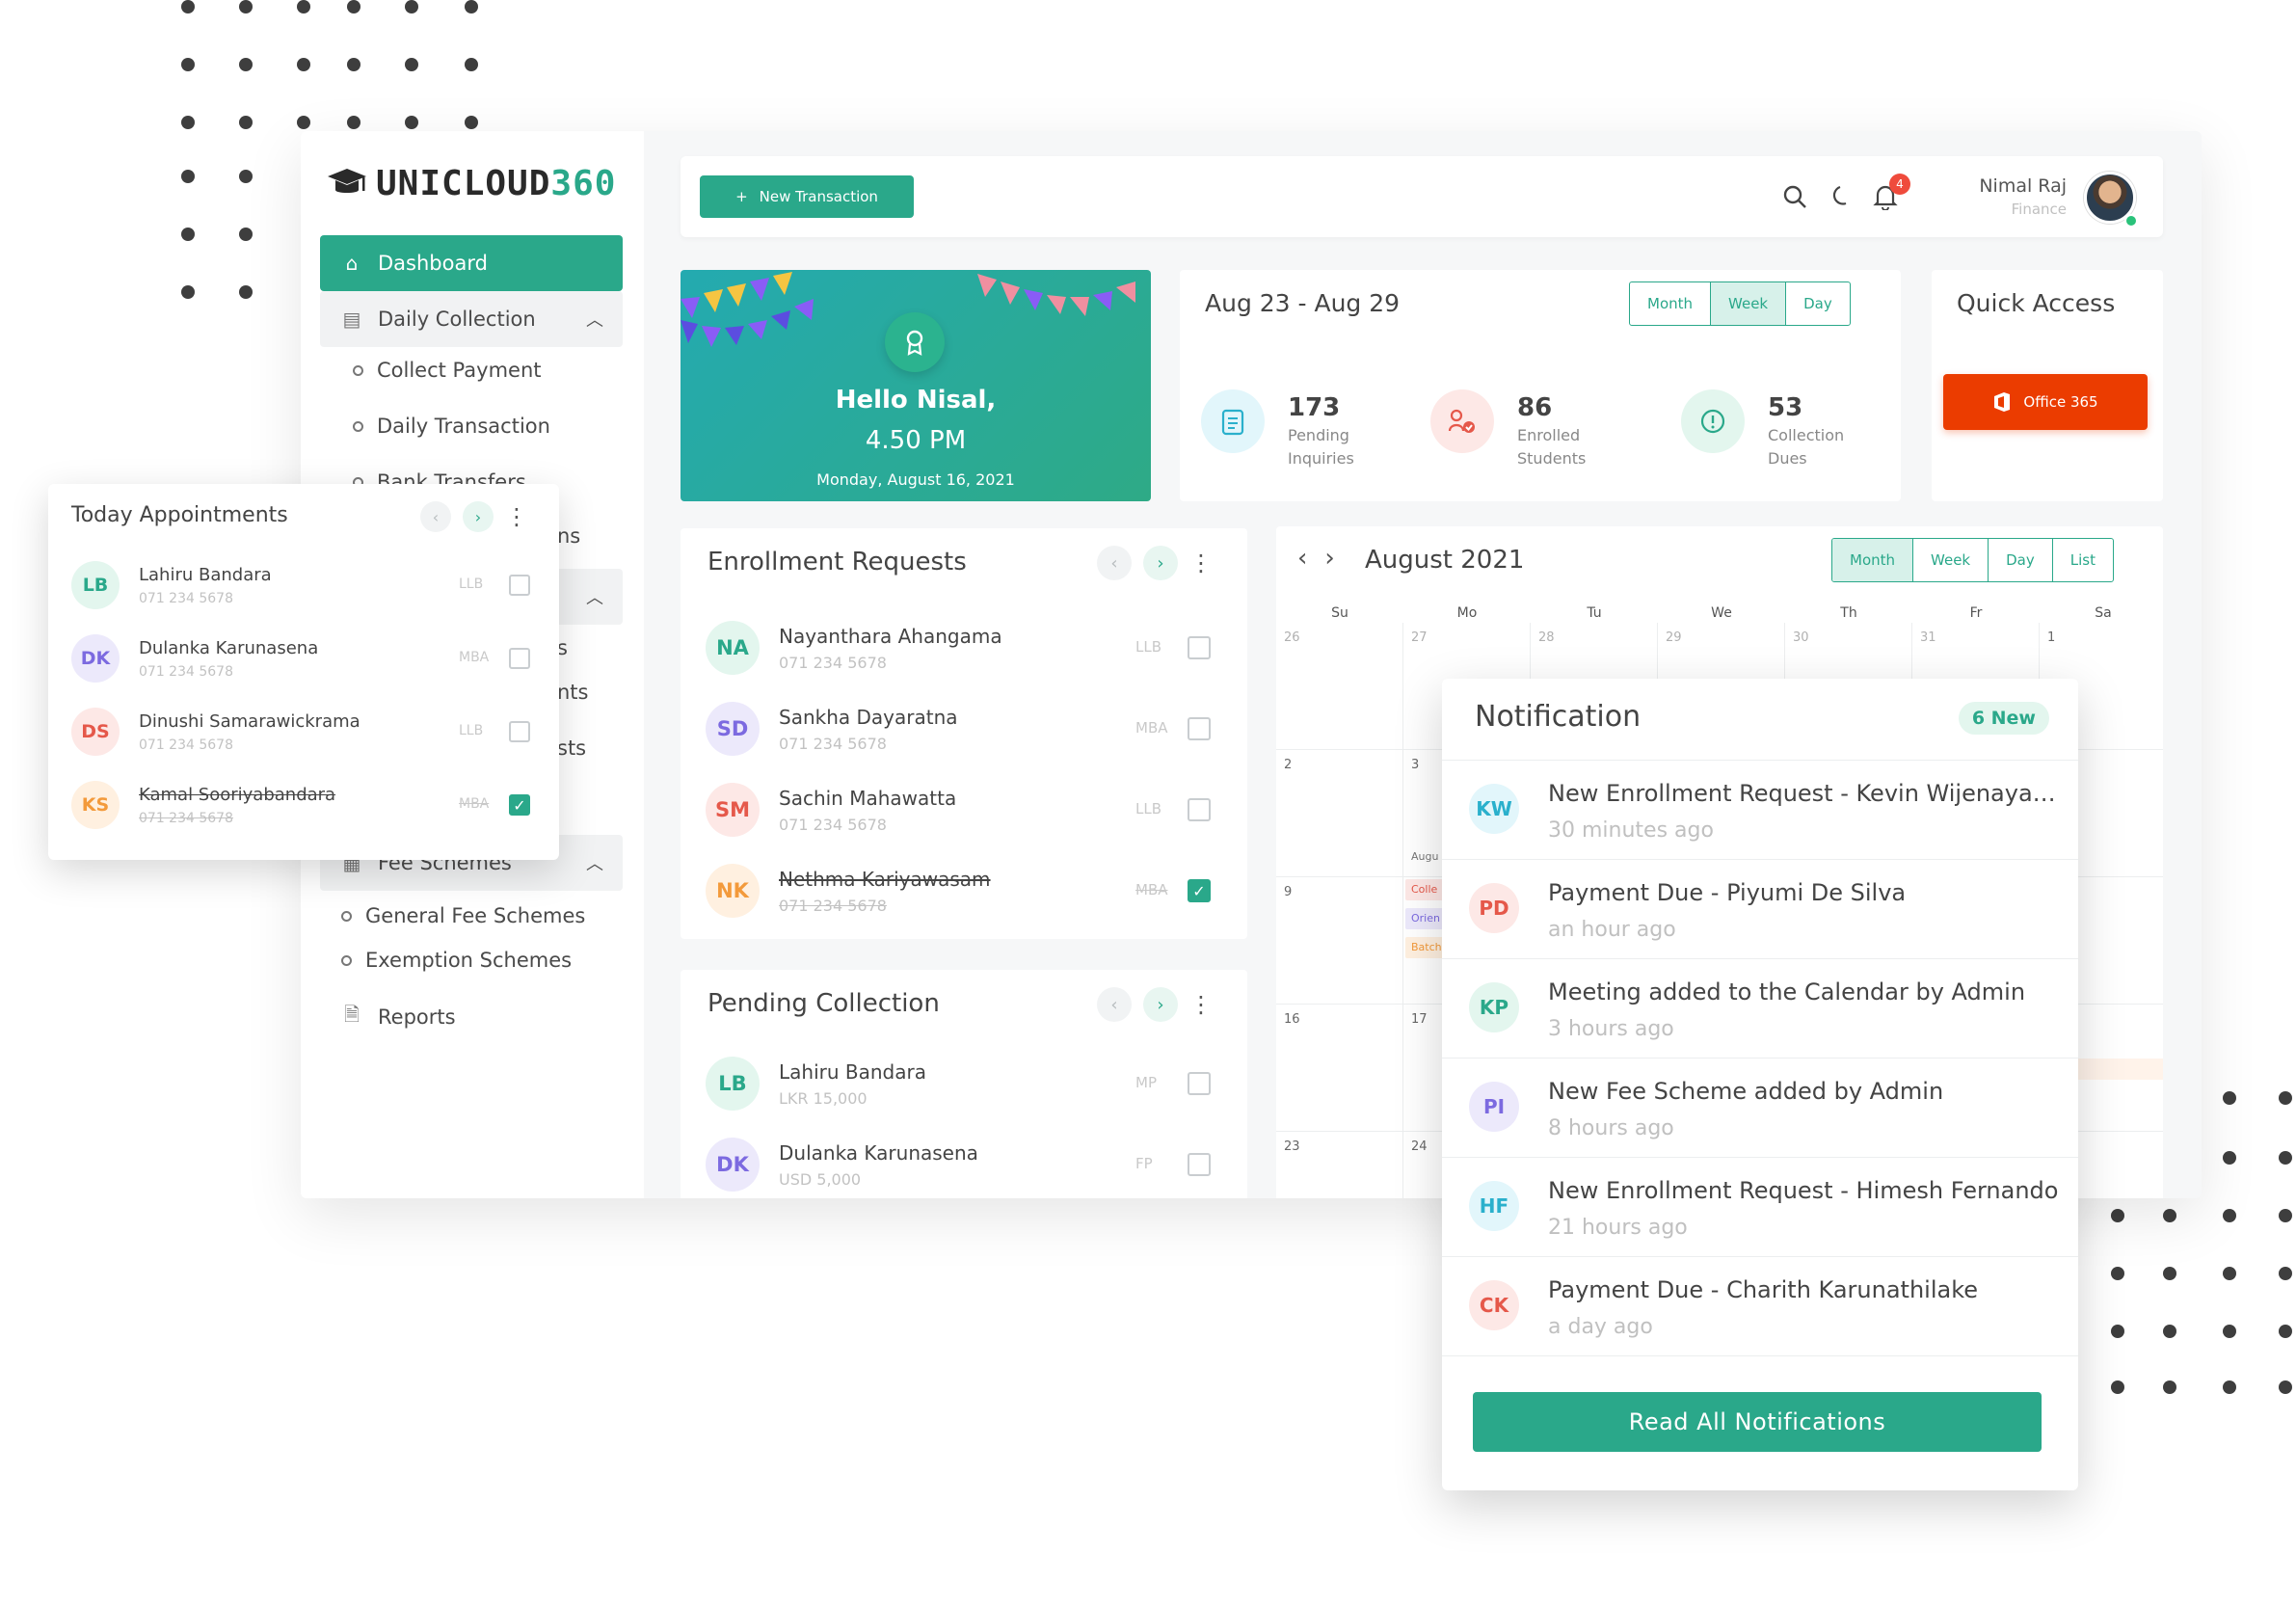 The height and width of the screenshot is (1608, 2296). What do you see at coordinates (215, 731) in the screenshot?
I see `list-item: DS Dinushi Samarawickrama 071 234 5678` at bounding box center [215, 731].